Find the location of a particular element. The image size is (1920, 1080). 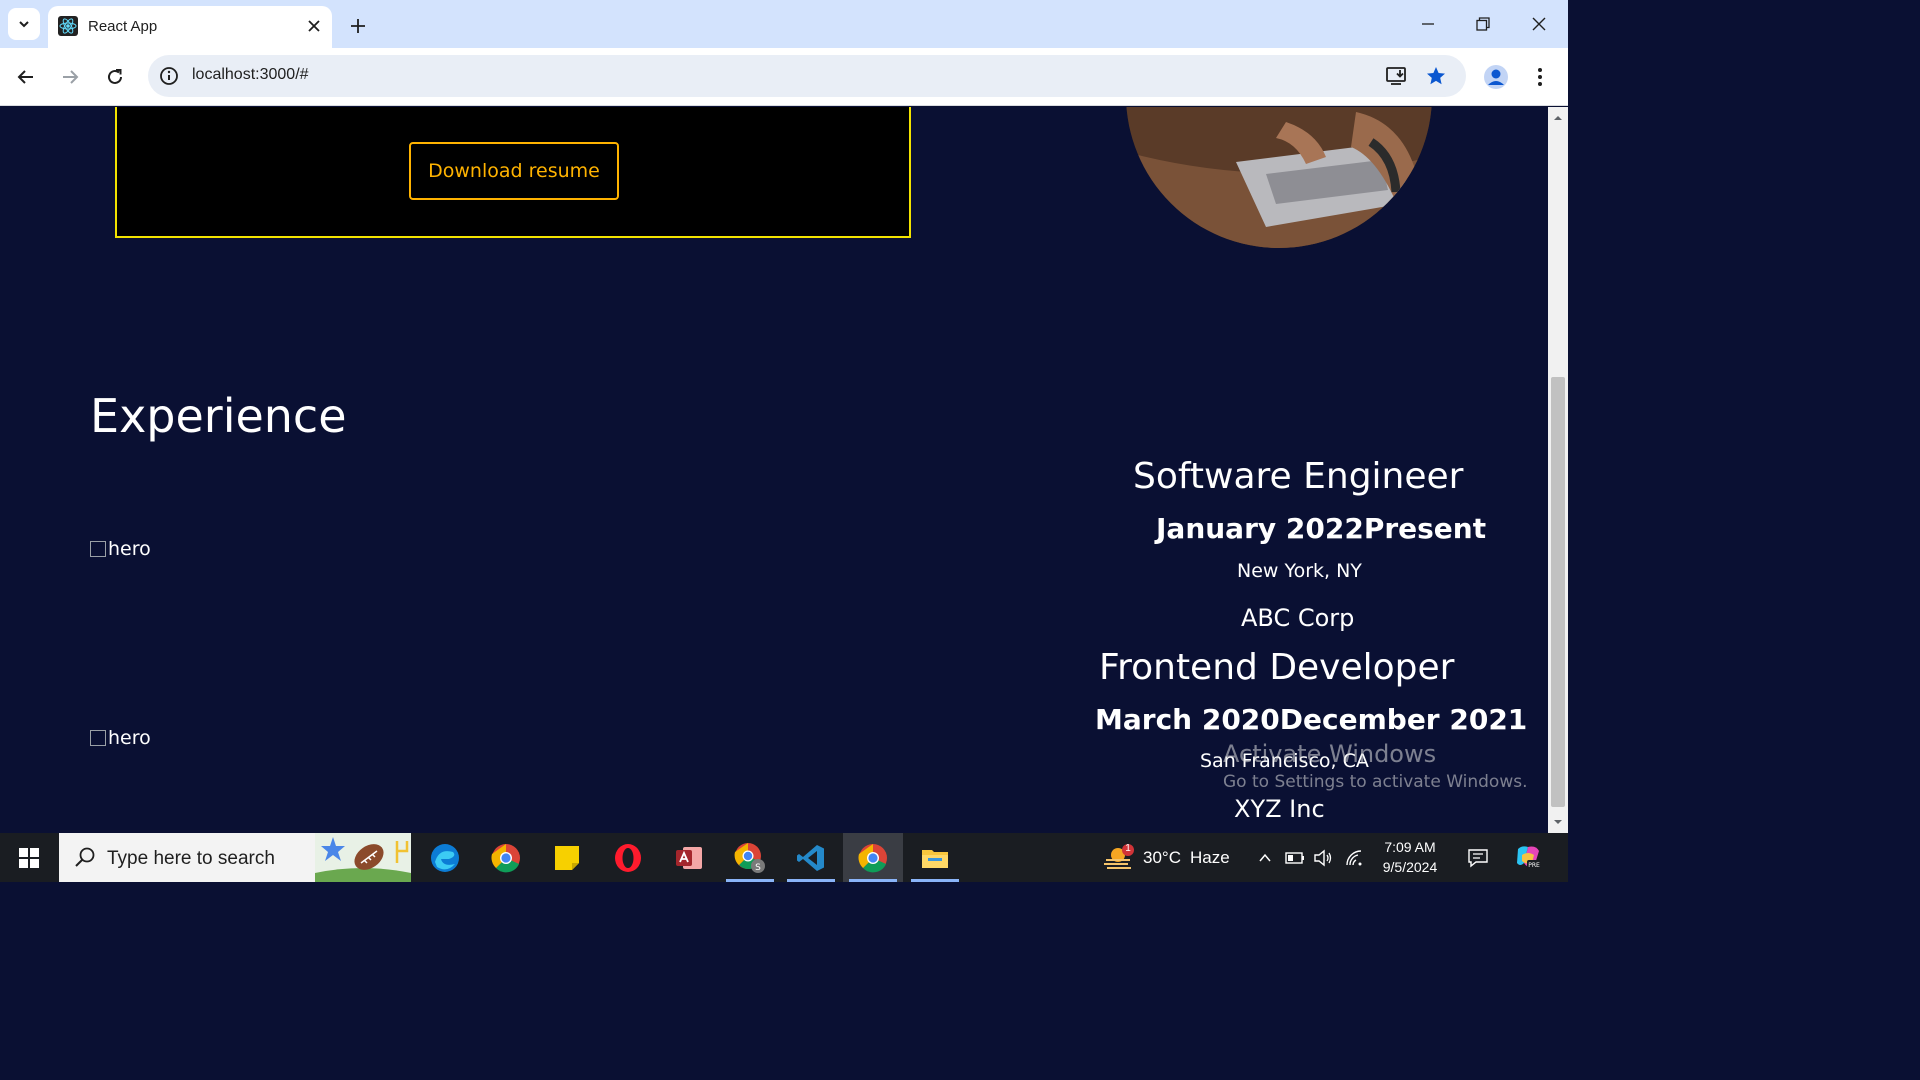

forward-button is located at coordinates (70, 77).